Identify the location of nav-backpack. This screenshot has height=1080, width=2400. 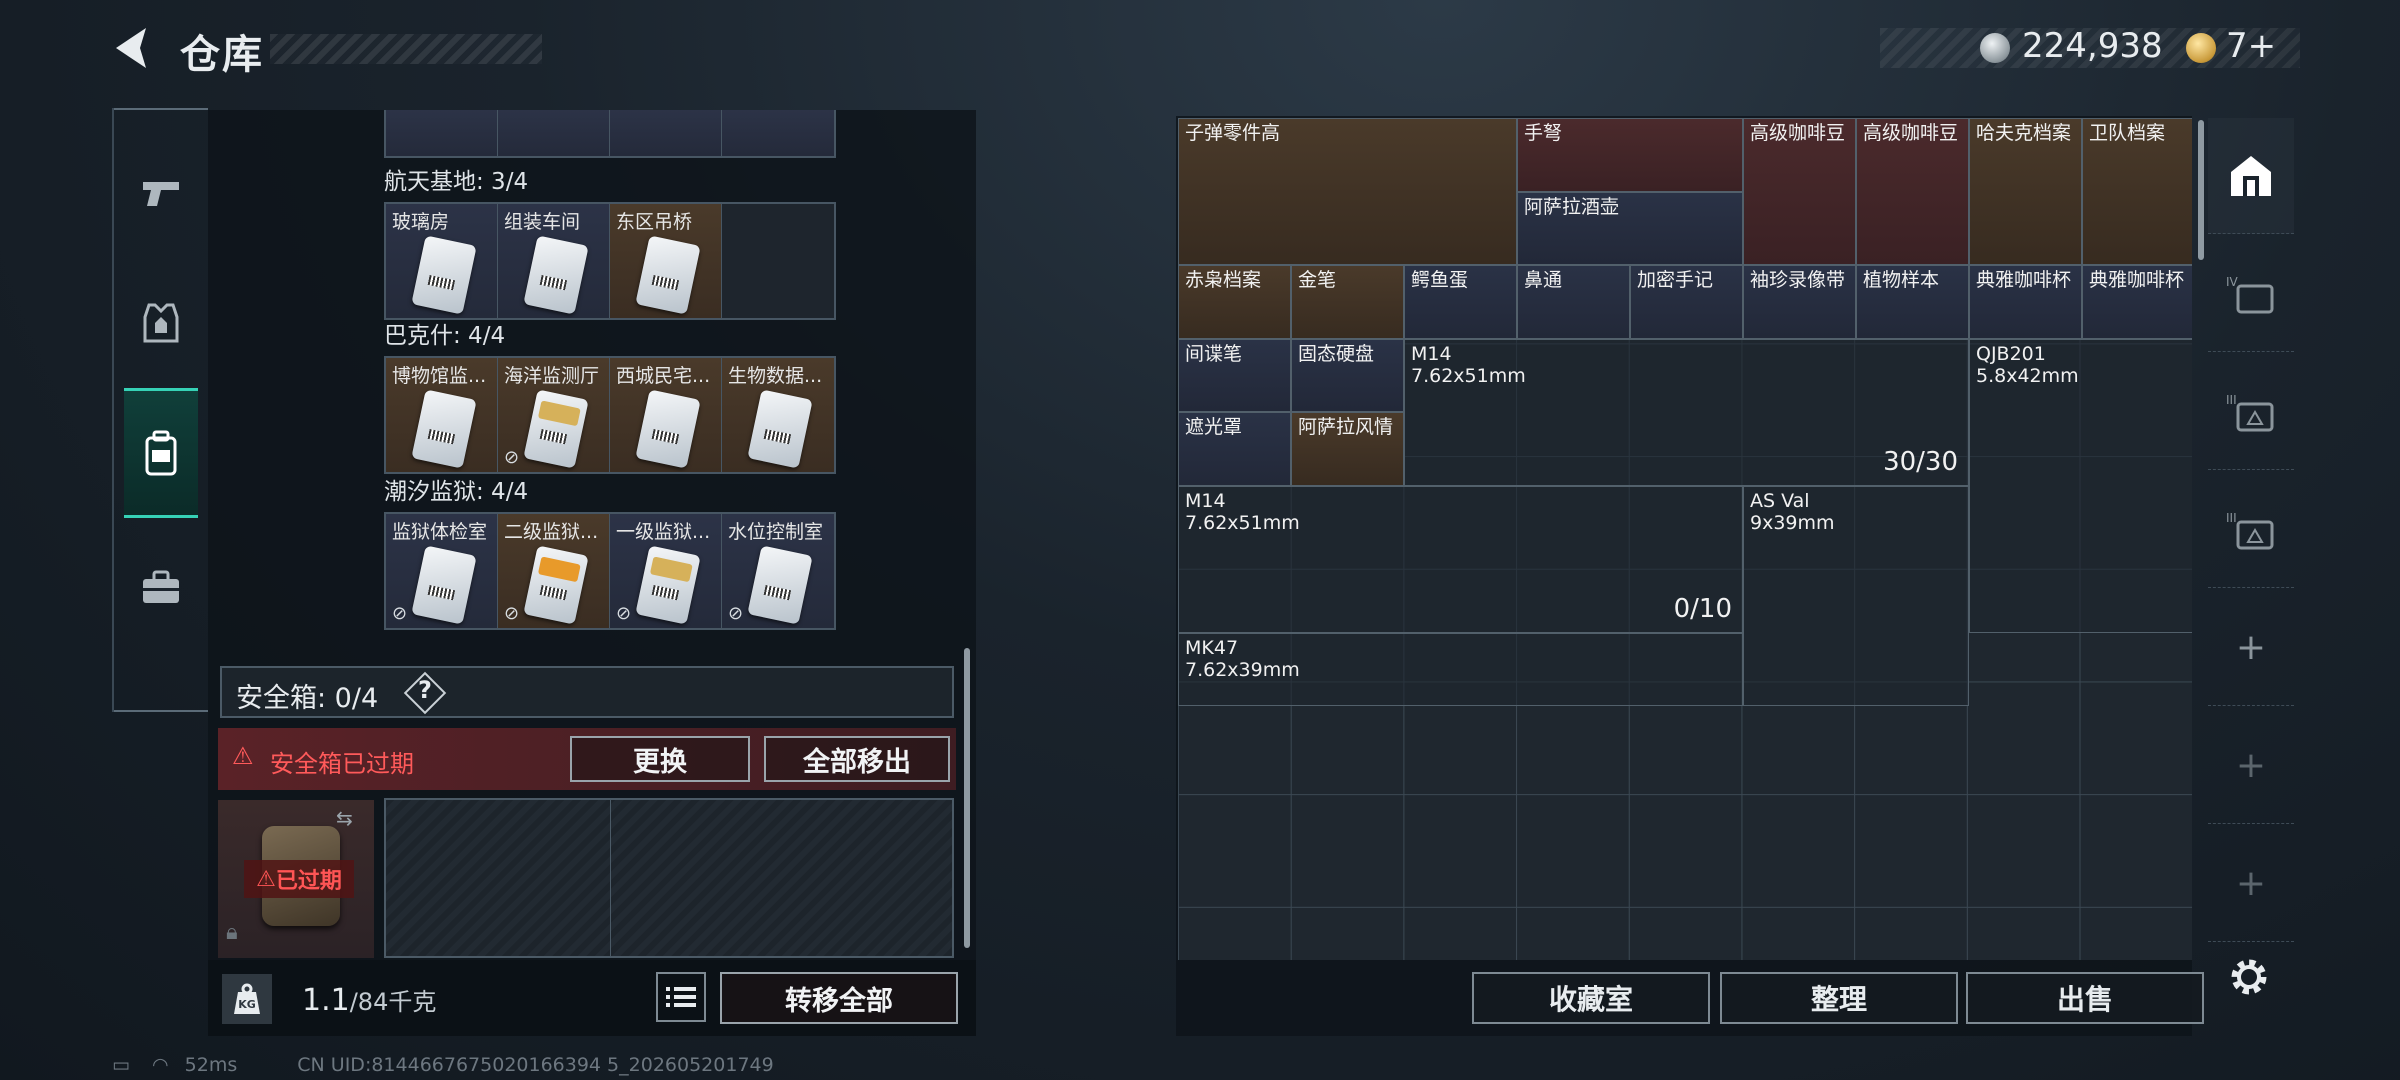
(161, 453).